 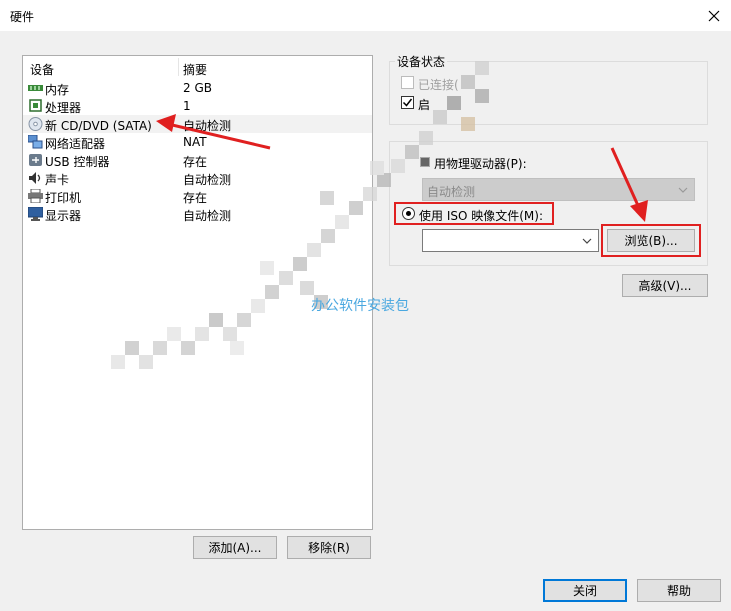 I want to click on printer-icon, so click(x=35, y=196).